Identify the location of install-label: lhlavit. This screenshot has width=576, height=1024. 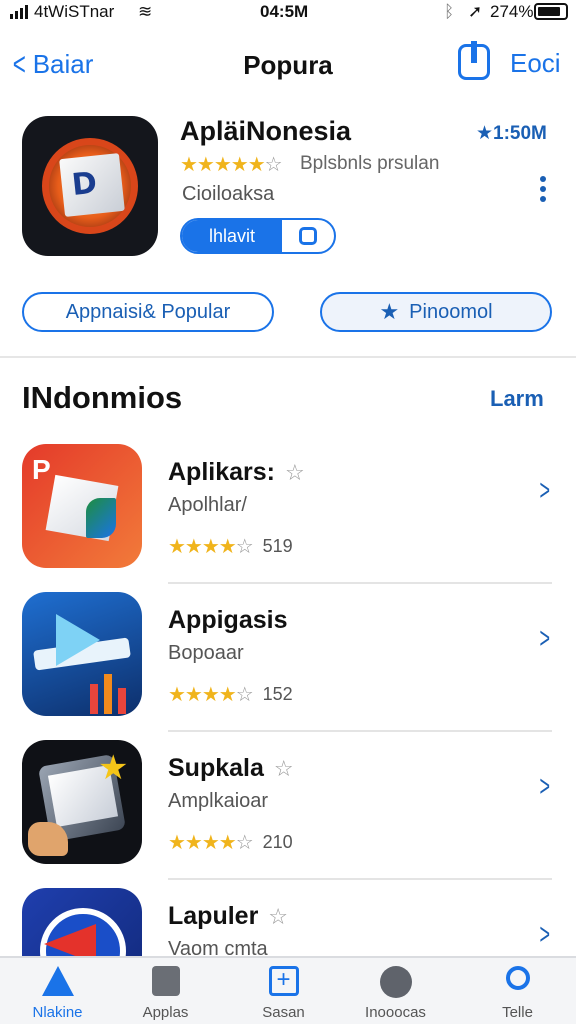
(232, 236).